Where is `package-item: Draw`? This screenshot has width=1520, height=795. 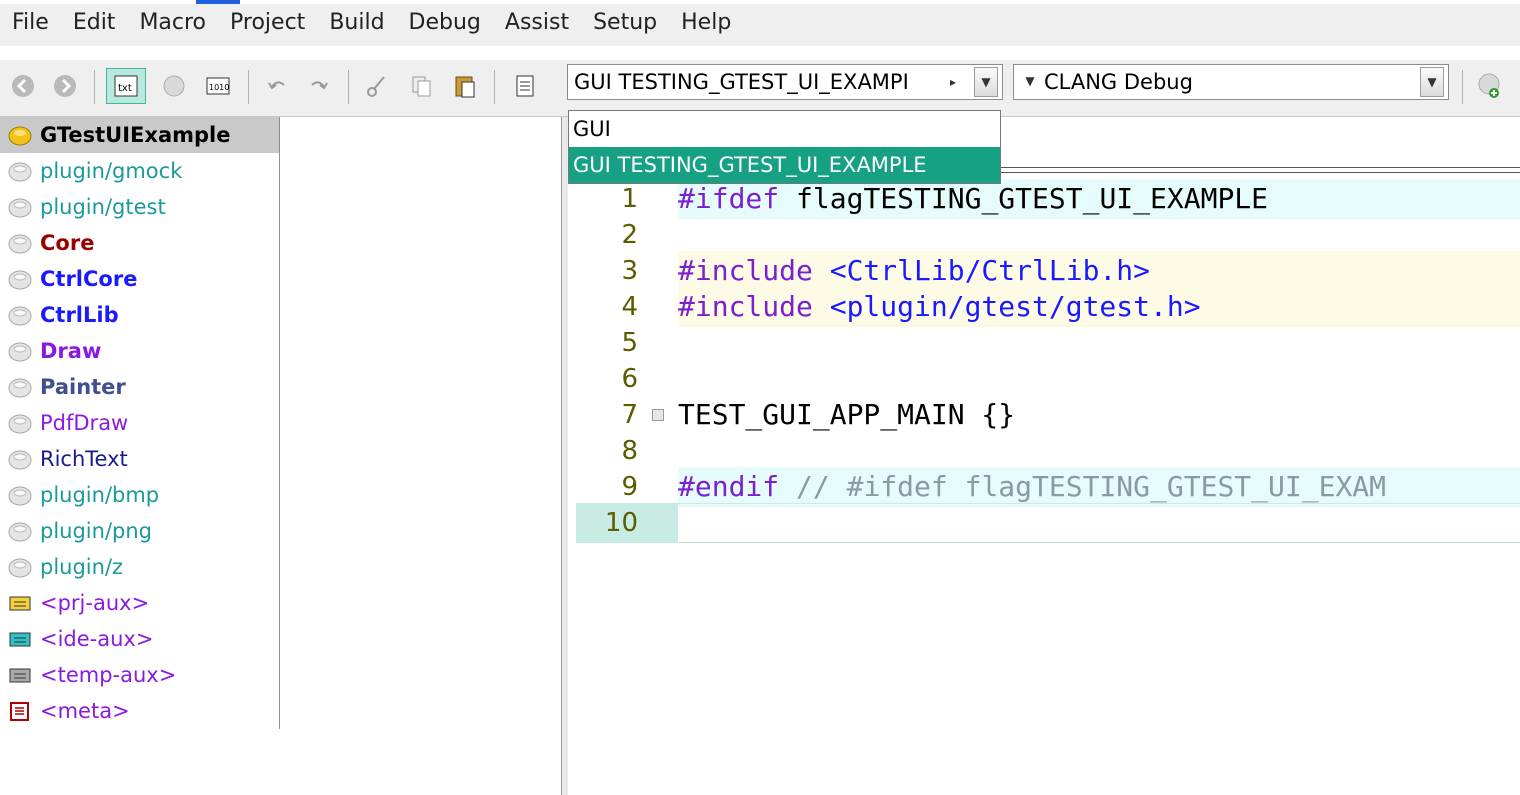
package-item: Draw is located at coordinates (50, 351).